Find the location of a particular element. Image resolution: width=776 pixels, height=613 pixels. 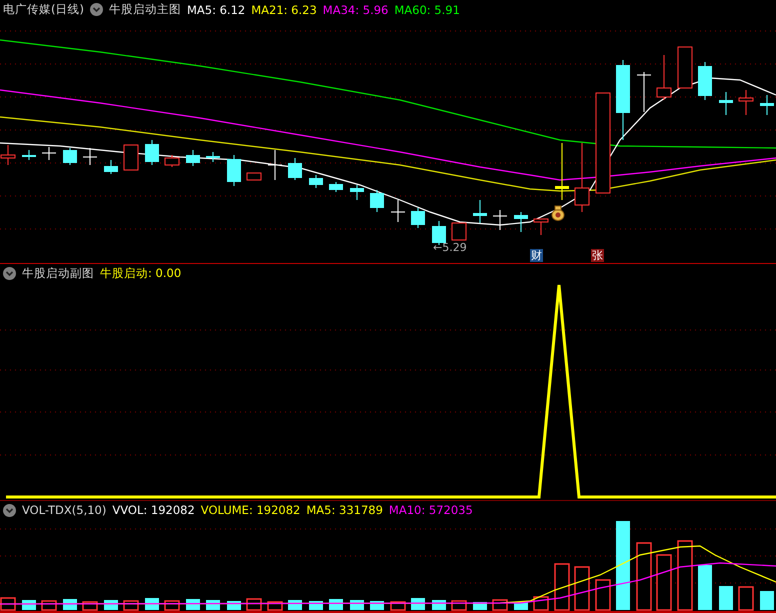

indicator-value: MA5: 6.12 is located at coordinates (216, 9).